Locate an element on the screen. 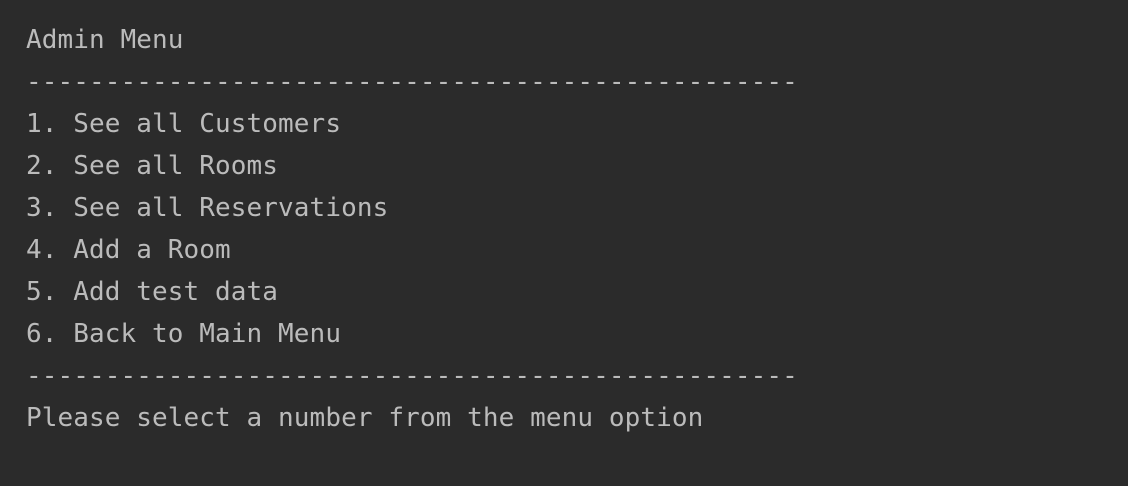 This screenshot has height=486, width=1128. menu-item-add-test-data: 5. Add test data is located at coordinates (152, 292).